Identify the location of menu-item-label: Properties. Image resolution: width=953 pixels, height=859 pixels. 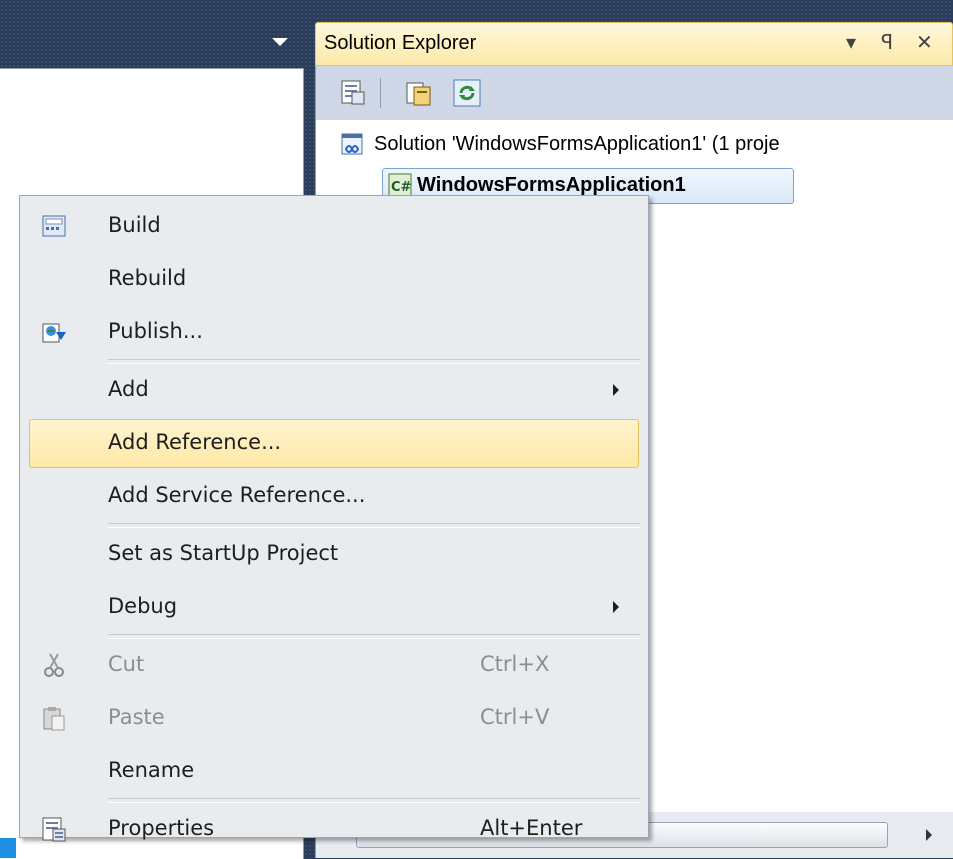
(161, 828).